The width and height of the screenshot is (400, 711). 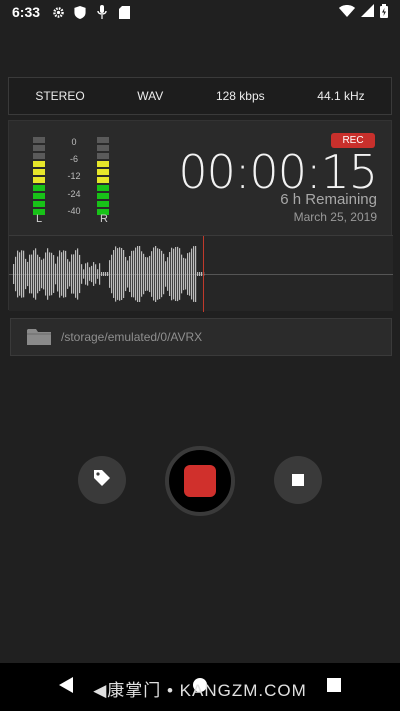 I want to click on record-button, so click(x=200, y=481).